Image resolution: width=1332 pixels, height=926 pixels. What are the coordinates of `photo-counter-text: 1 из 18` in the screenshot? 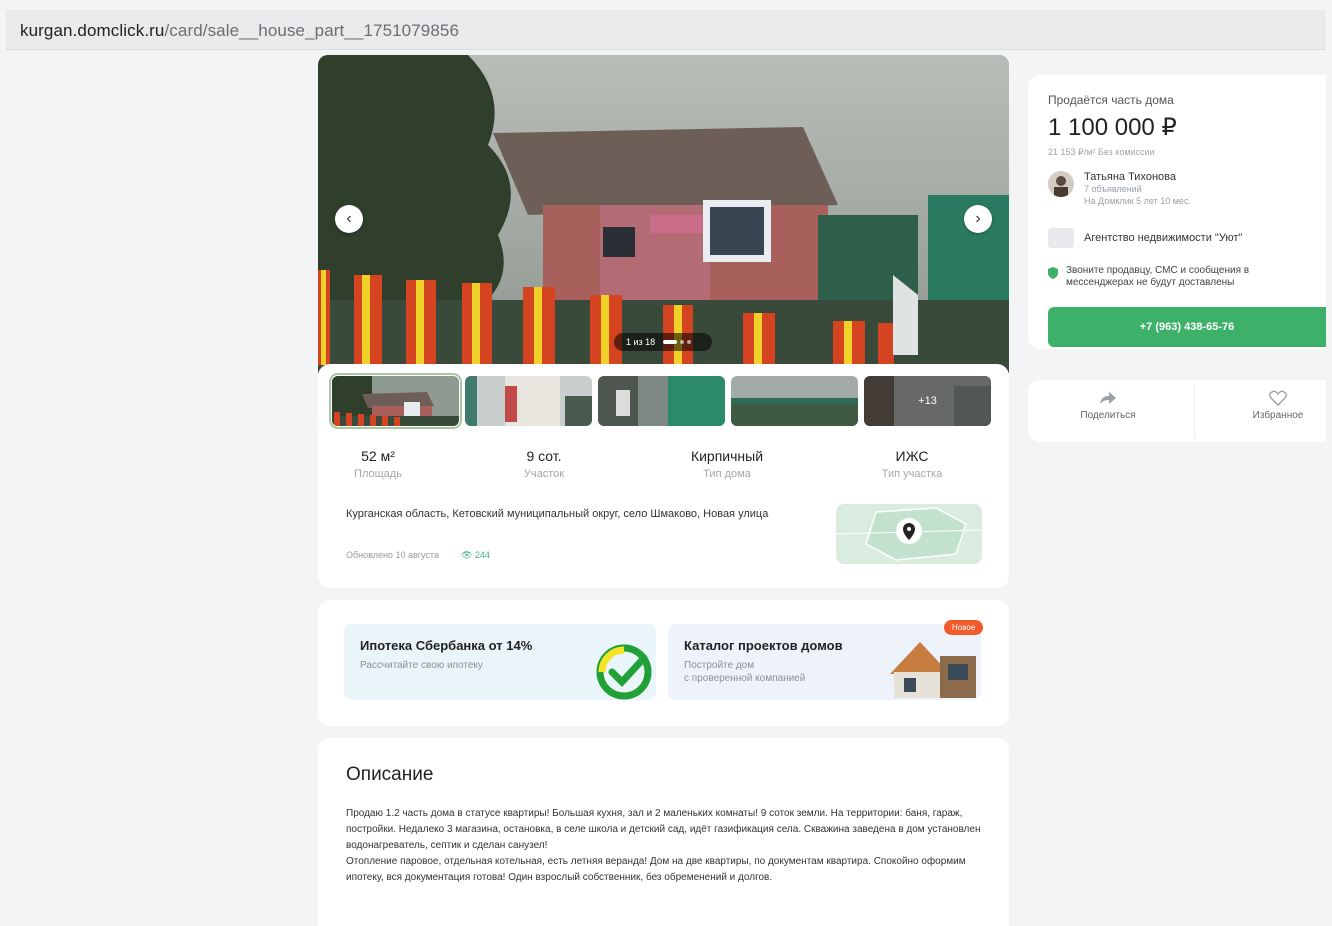 It's located at (641, 342).